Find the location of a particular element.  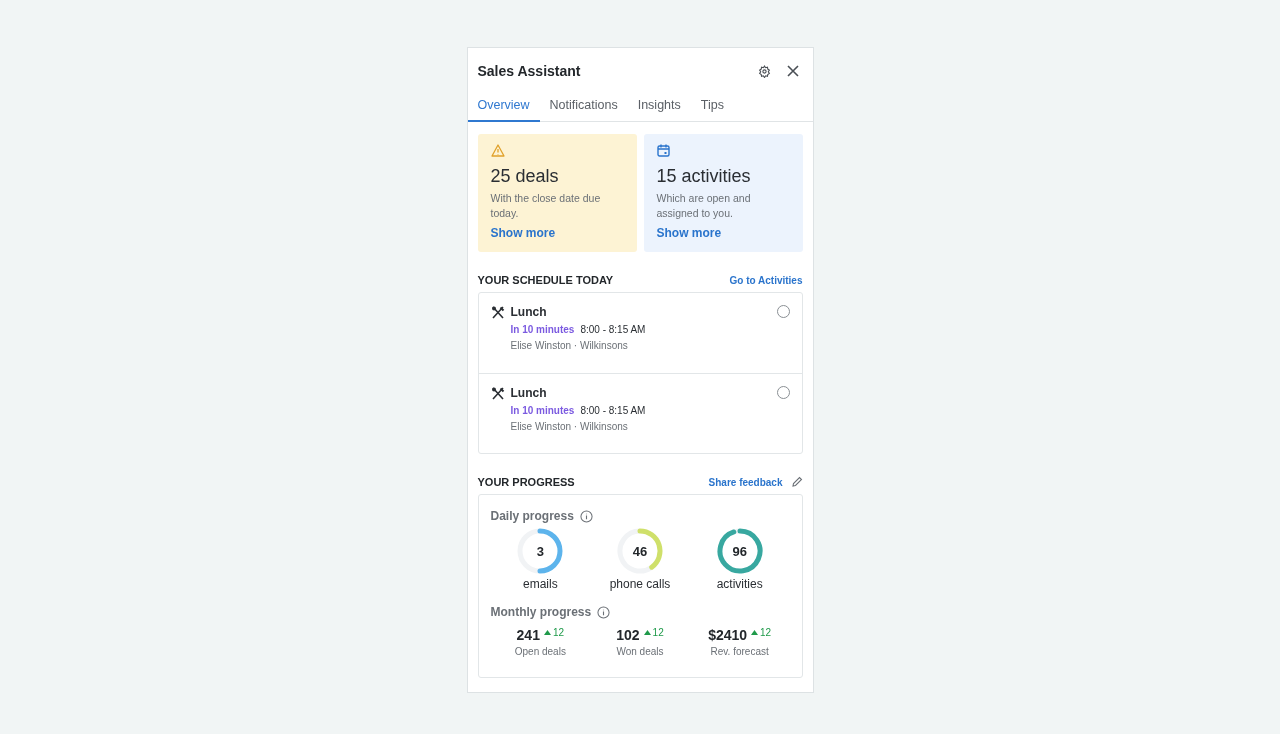

monthly-progress-title: Monthly progress is located at coordinates (541, 612).